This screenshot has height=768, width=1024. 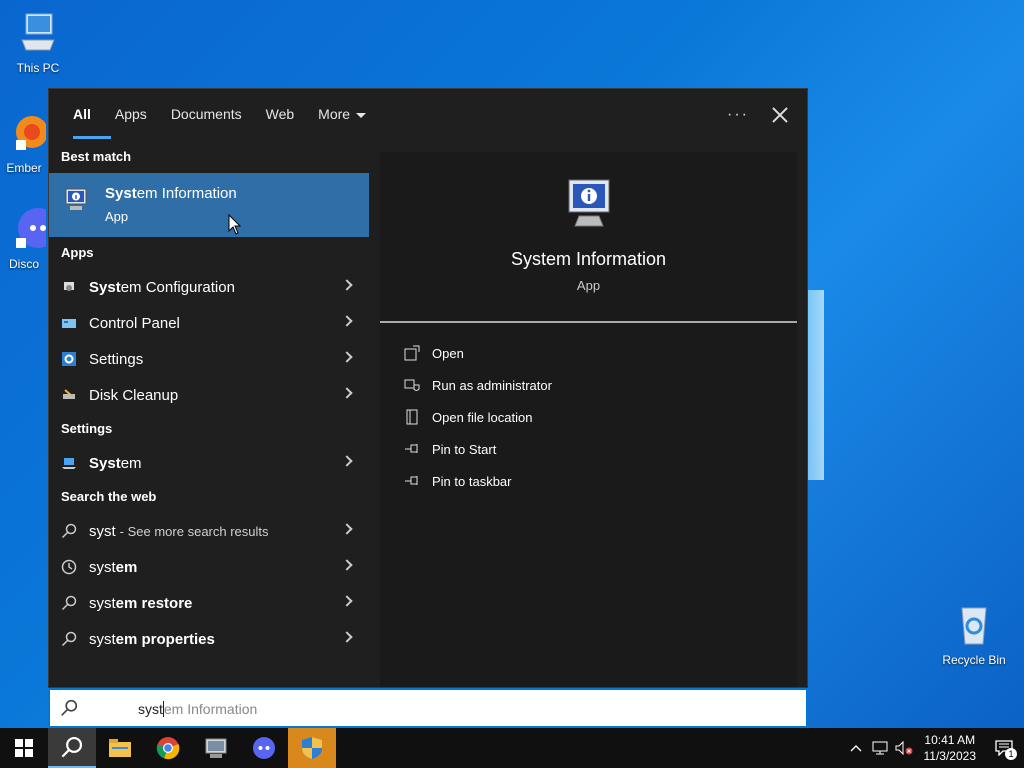 I want to click on web-result-system-properties: system properties, so click(x=210, y=639).